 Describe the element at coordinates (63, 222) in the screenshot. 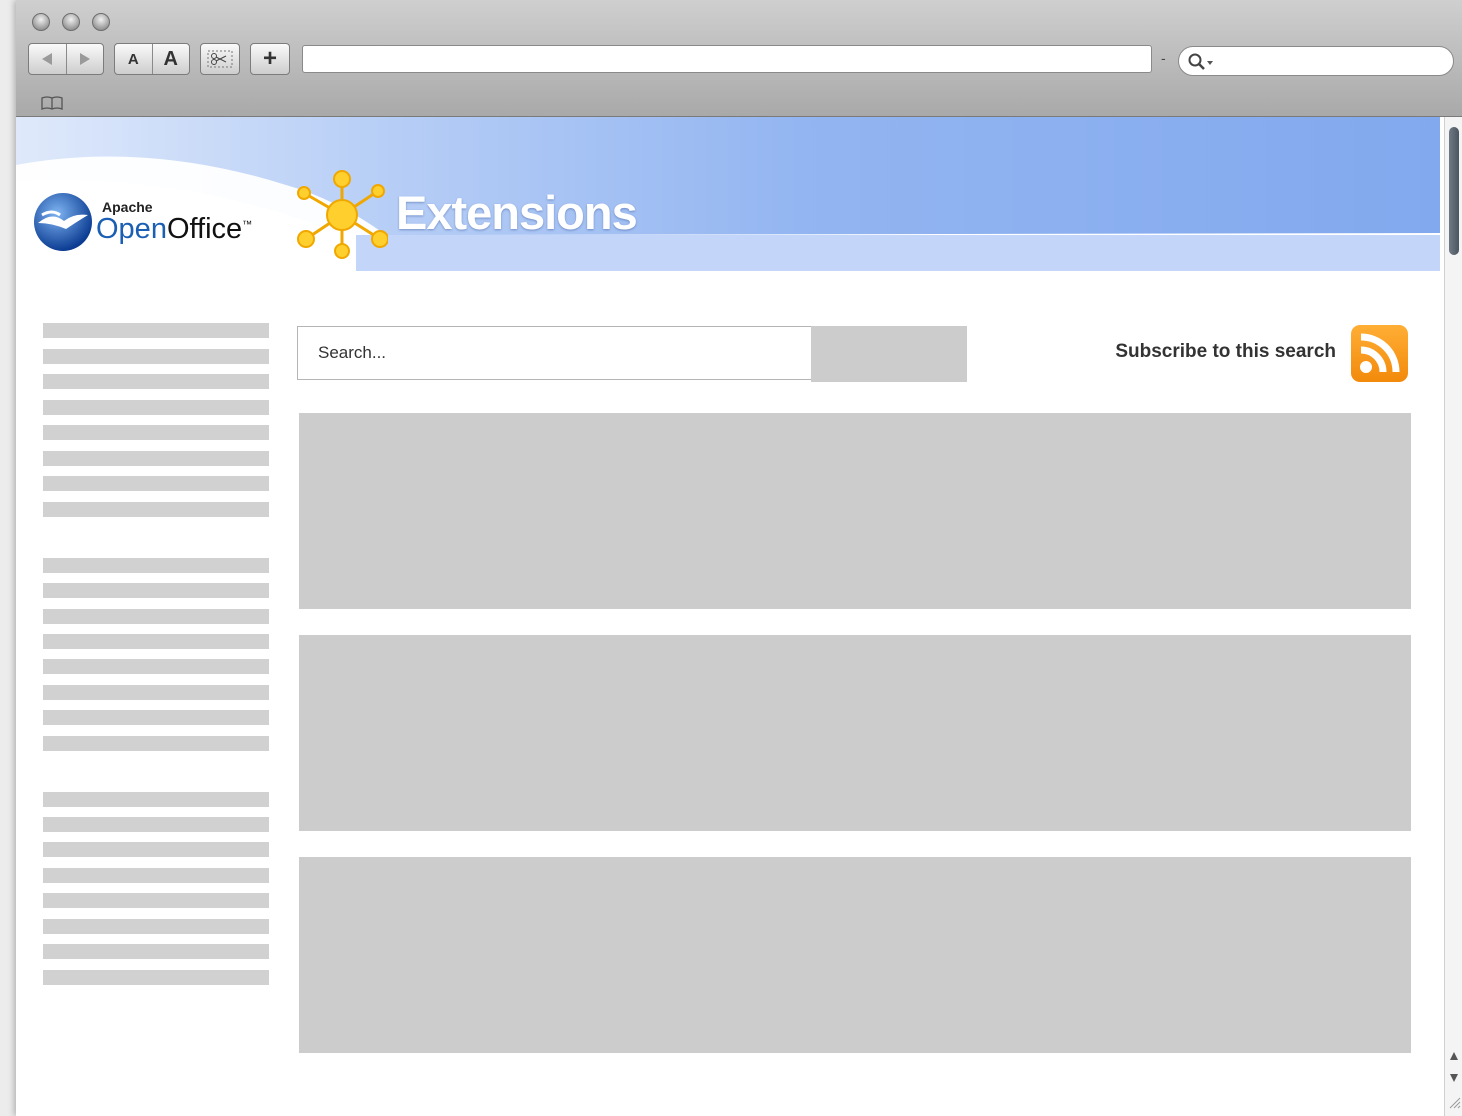

I see `openoffice-gull-logo-icon` at that location.